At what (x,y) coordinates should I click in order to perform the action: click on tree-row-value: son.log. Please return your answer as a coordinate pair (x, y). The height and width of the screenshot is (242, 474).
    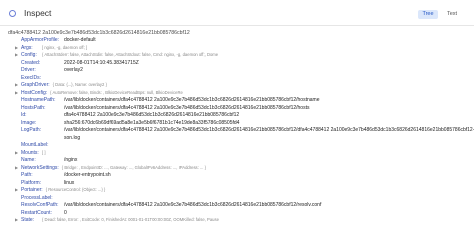
    Looking at the image, I should click on (72, 137).